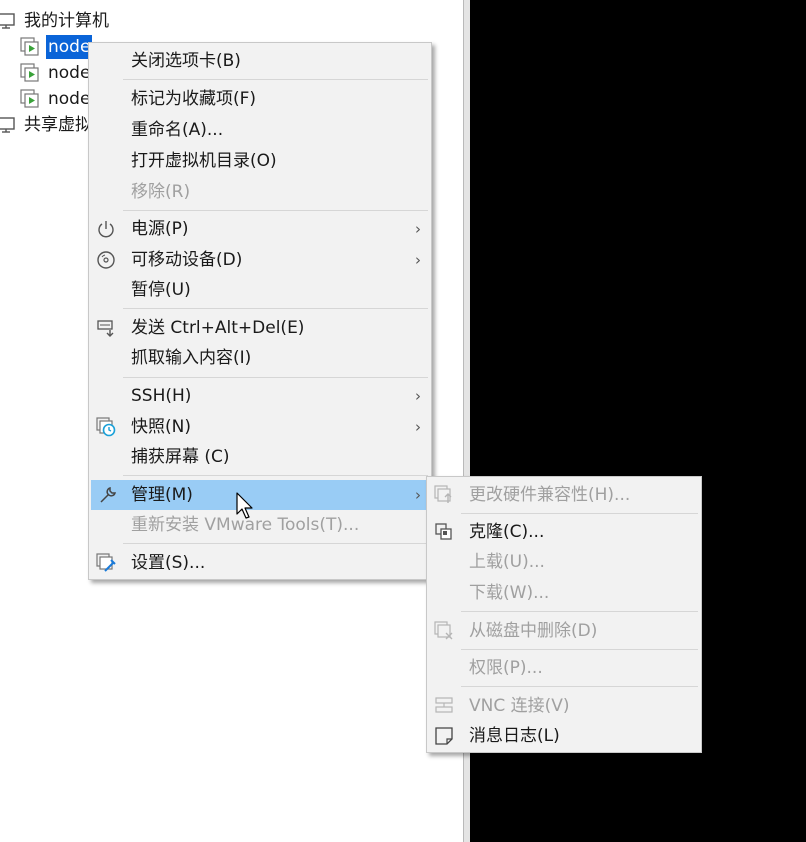  Describe the element at coordinates (564, 736) in the screenshot. I see `submenu-message-log: 消息日志(L)` at that location.